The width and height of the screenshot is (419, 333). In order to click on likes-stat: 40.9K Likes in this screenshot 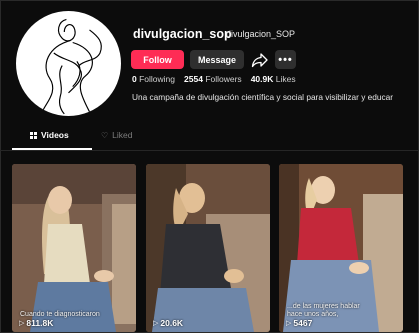, I will do `click(273, 79)`.